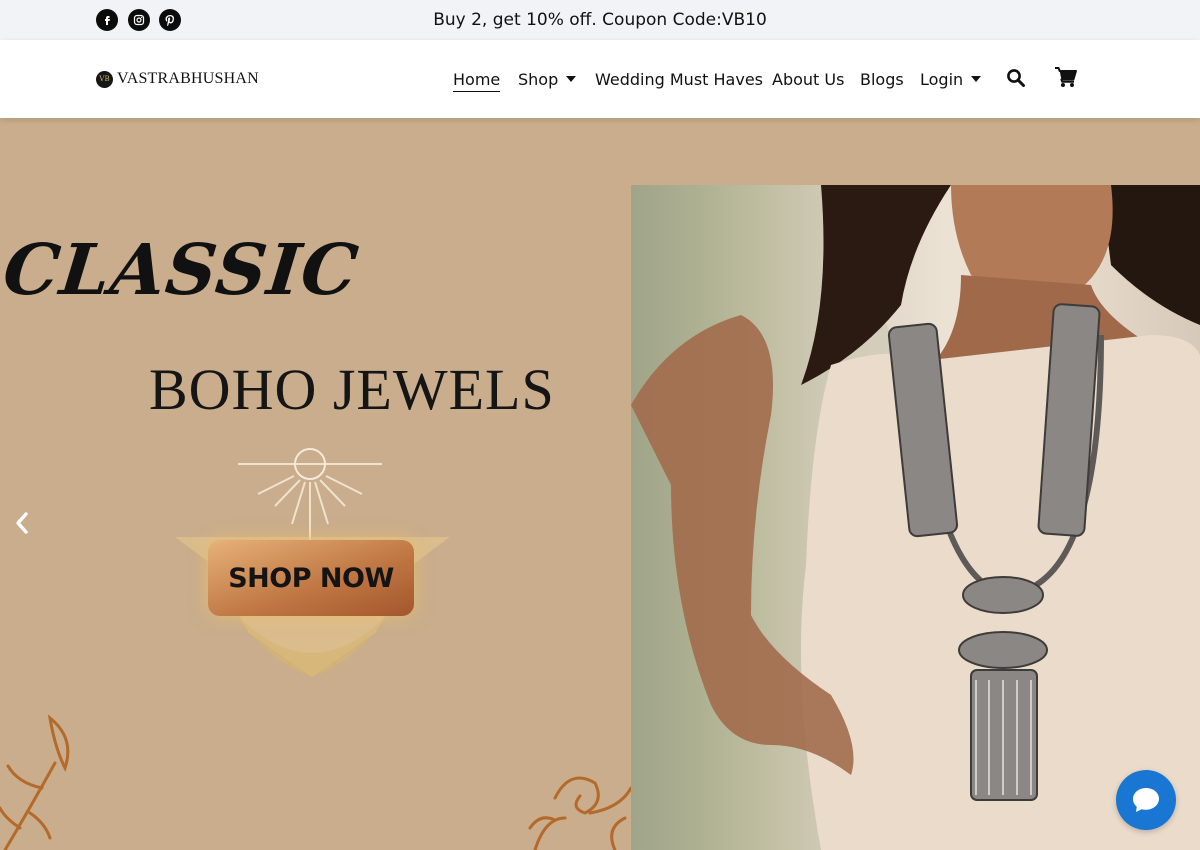 This screenshot has width=1200, height=850. I want to click on search-button, so click(1016, 80).